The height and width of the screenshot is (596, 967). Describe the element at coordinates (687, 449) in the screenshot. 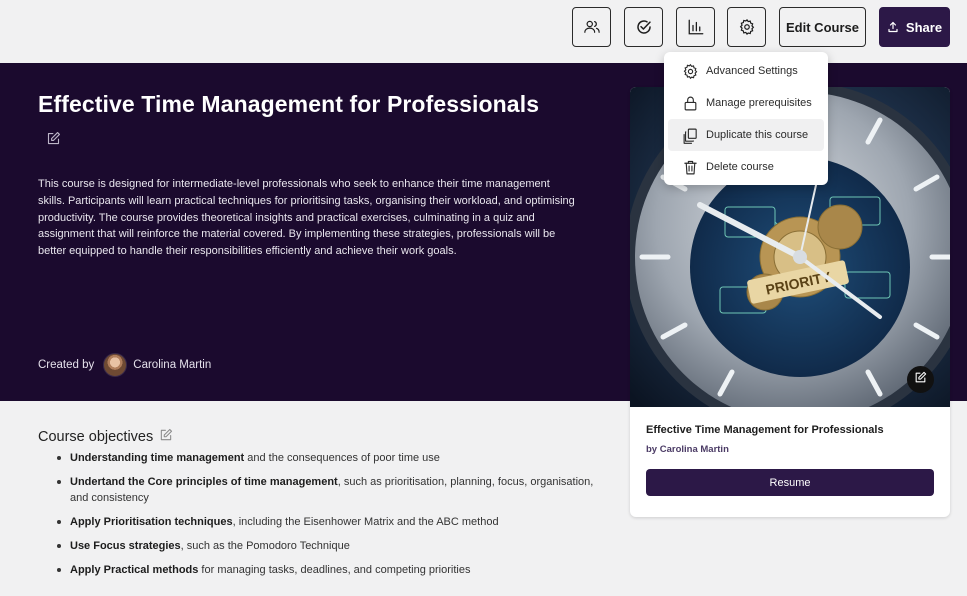

I see `card-author: by Carolina Martin` at that location.